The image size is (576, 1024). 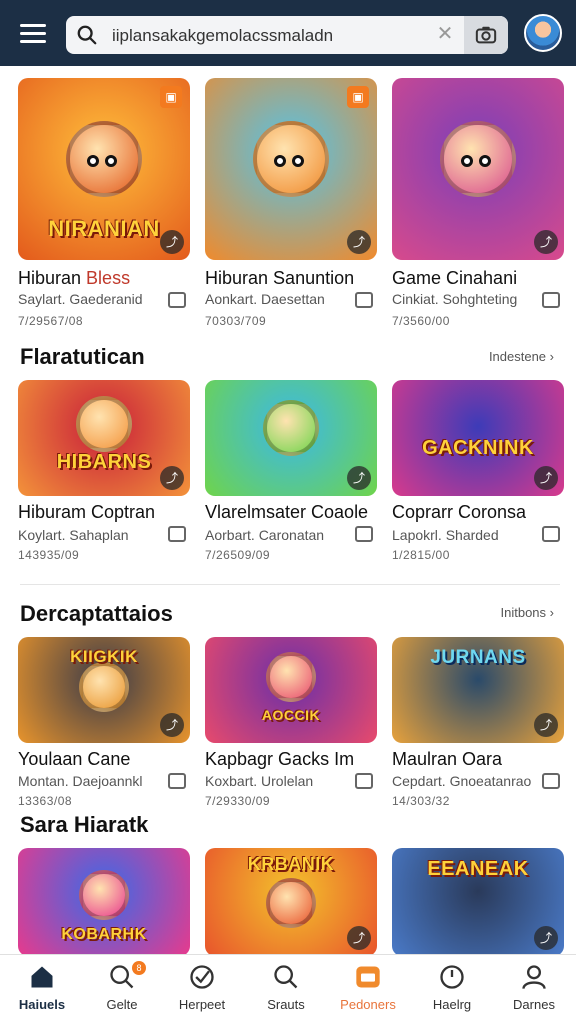 I want to click on card-subtitle: Aonkart. Daesettan, so click(x=265, y=299).